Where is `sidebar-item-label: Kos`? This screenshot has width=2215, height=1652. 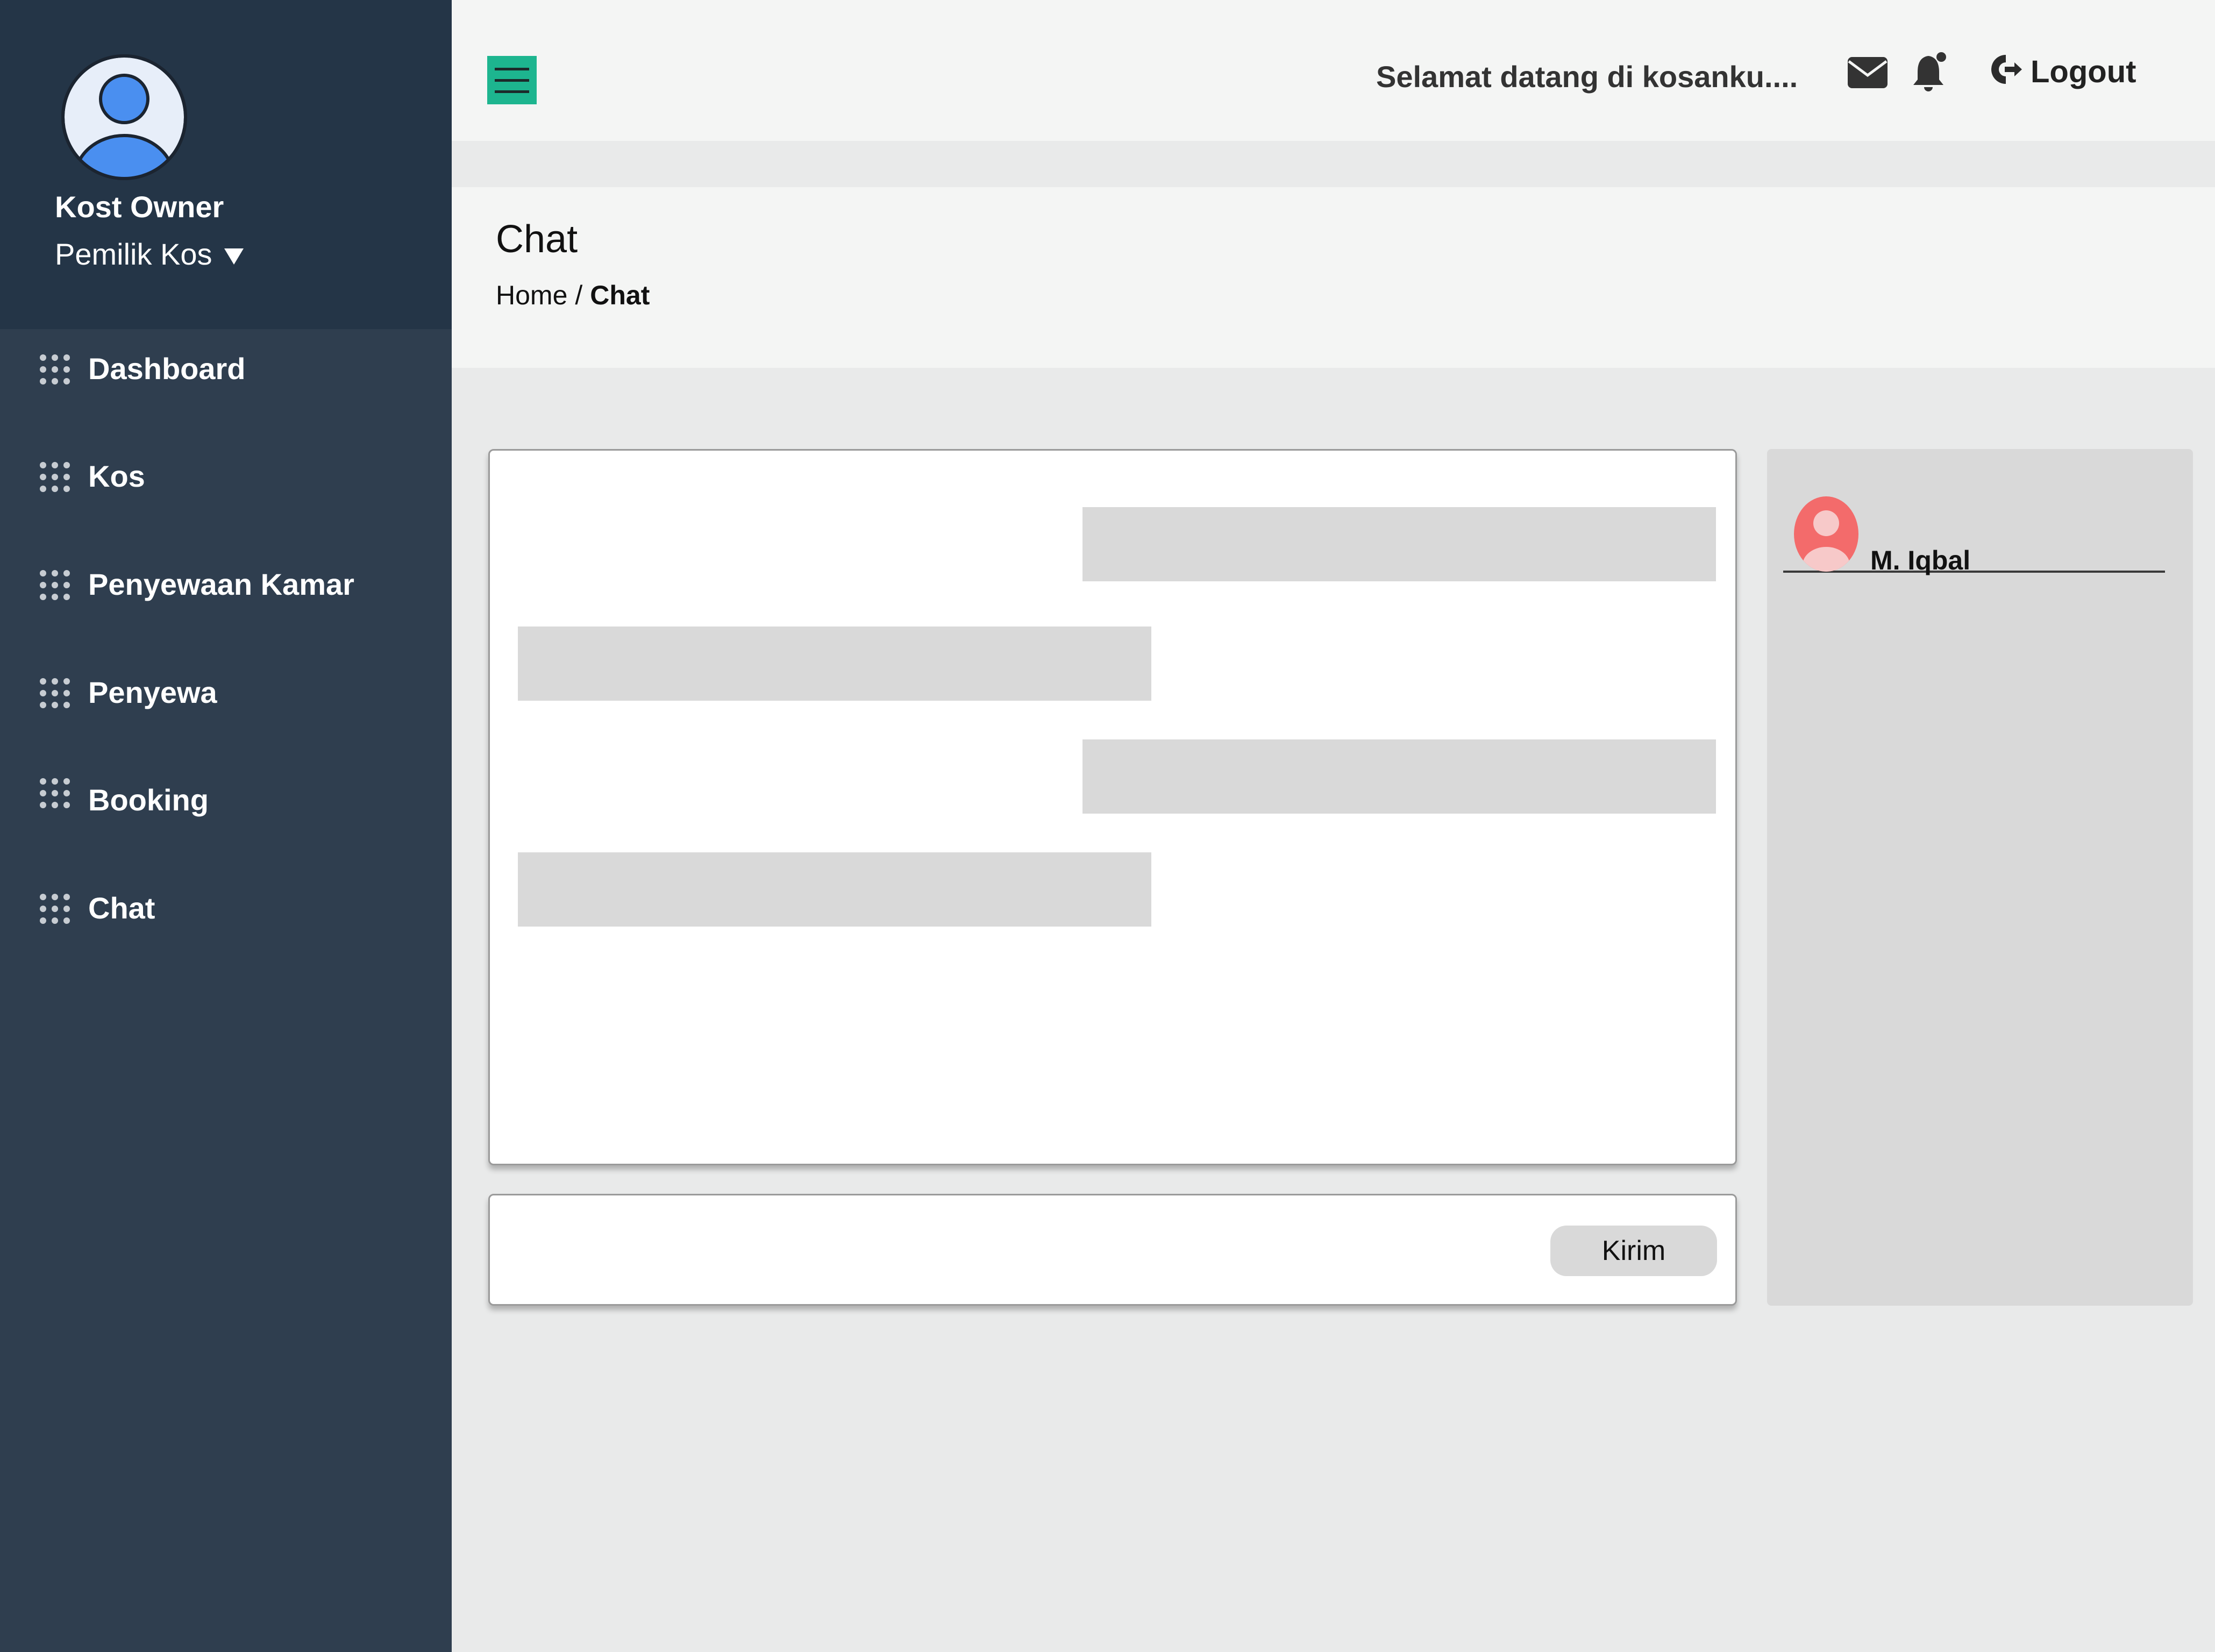 sidebar-item-label: Kos is located at coordinates (116, 476).